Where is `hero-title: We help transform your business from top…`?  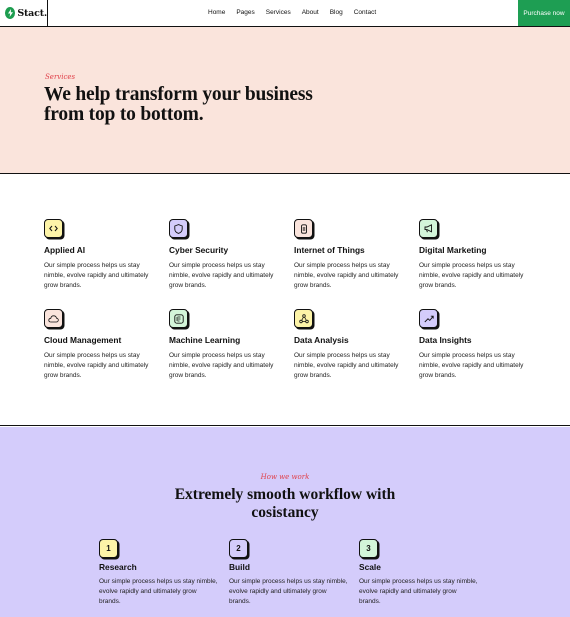
hero-title: We help transform your business from top… is located at coordinates (178, 104).